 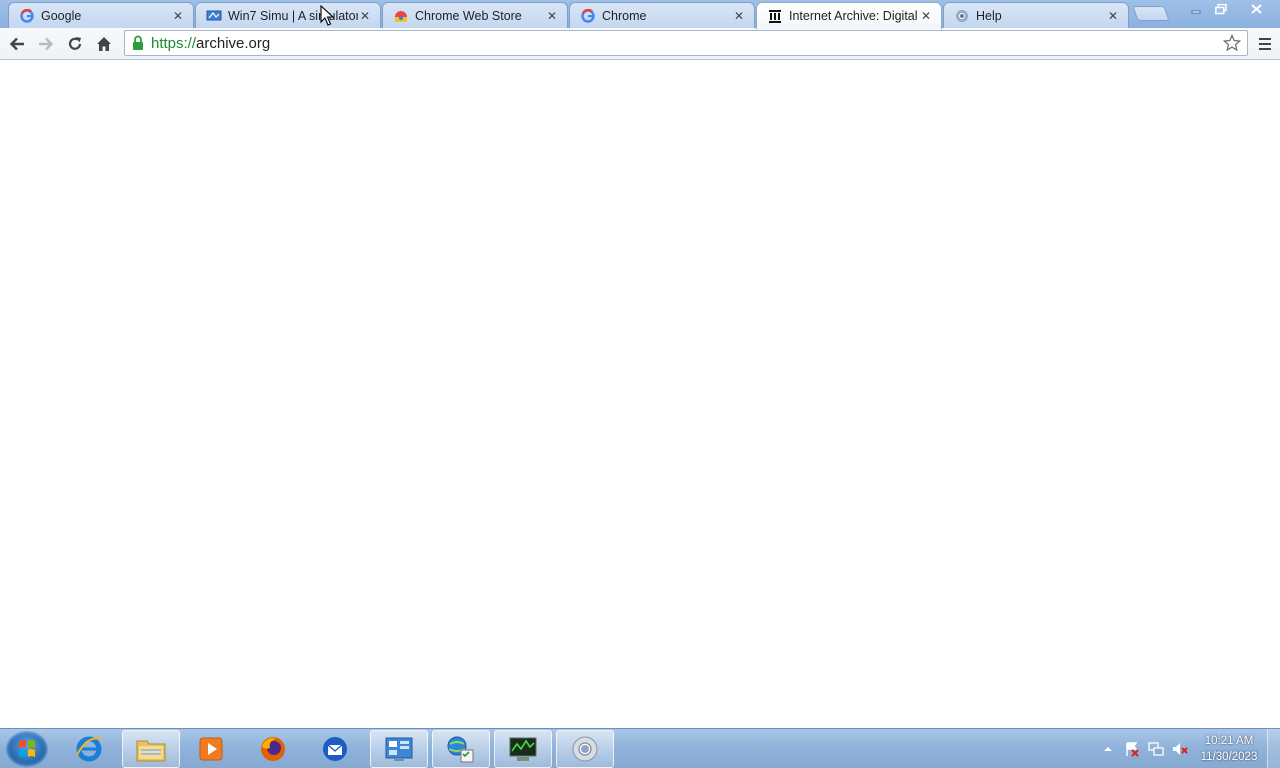 I want to click on restore-button, so click(x=1221, y=9).